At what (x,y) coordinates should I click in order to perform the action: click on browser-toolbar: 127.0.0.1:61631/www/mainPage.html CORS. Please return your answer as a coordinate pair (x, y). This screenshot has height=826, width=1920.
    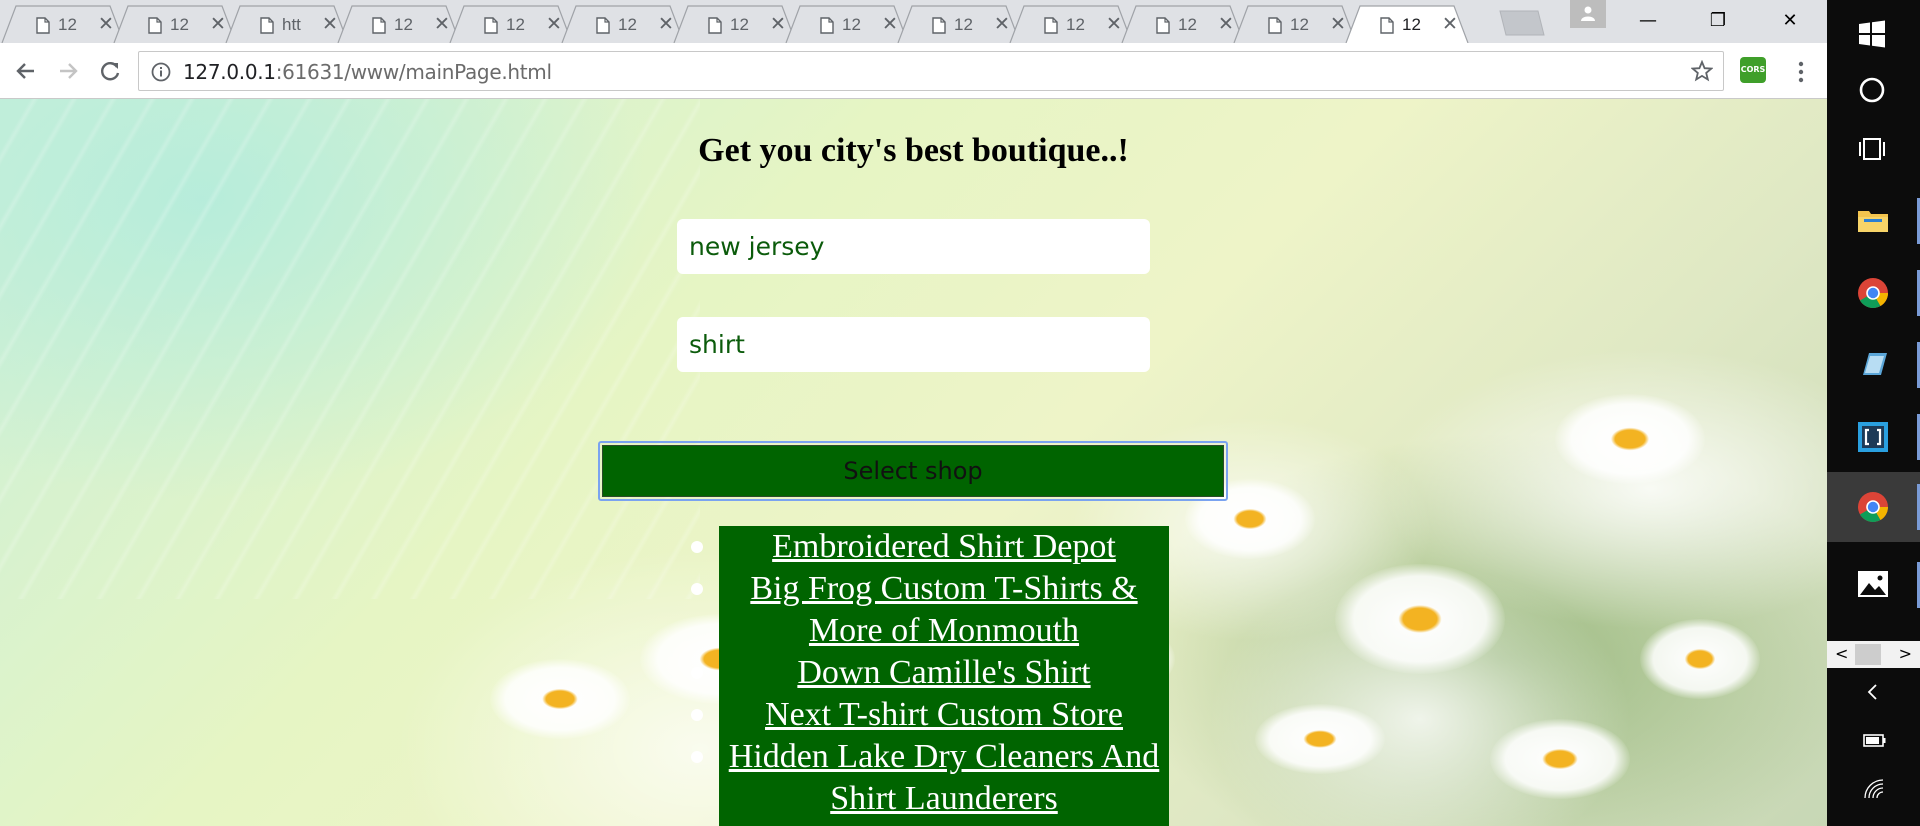
    Looking at the image, I should click on (913, 71).